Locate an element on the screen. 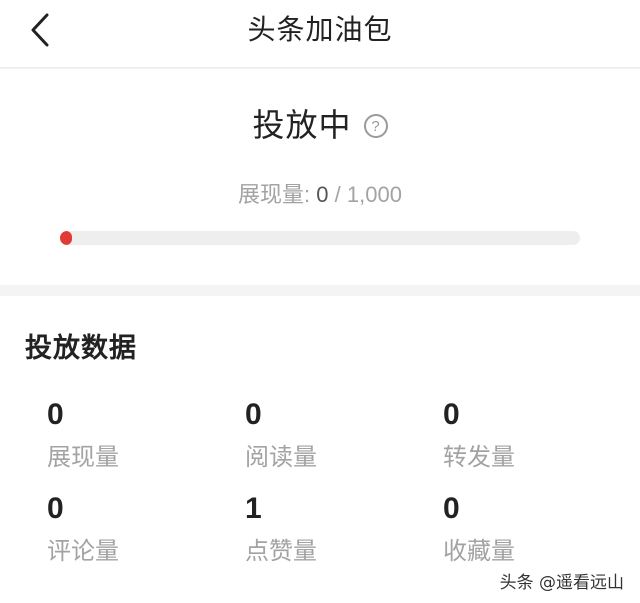  stat-favorites: 0 收藏量 is located at coordinates (533, 529).